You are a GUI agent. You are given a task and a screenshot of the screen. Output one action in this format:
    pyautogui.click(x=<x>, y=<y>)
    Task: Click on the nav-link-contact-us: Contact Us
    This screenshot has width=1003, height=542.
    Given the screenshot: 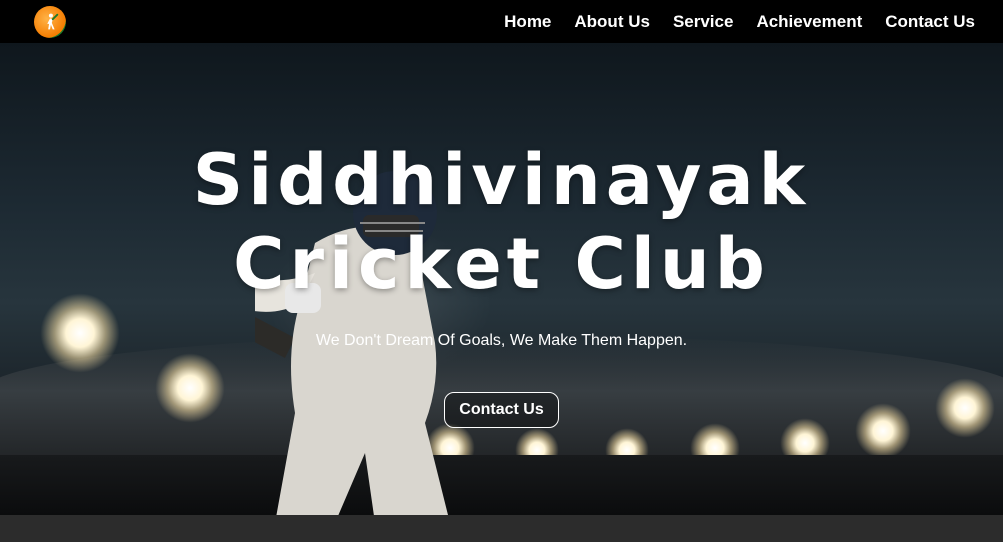 What is the action you would take?
    pyautogui.click(x=930, y=22)
    